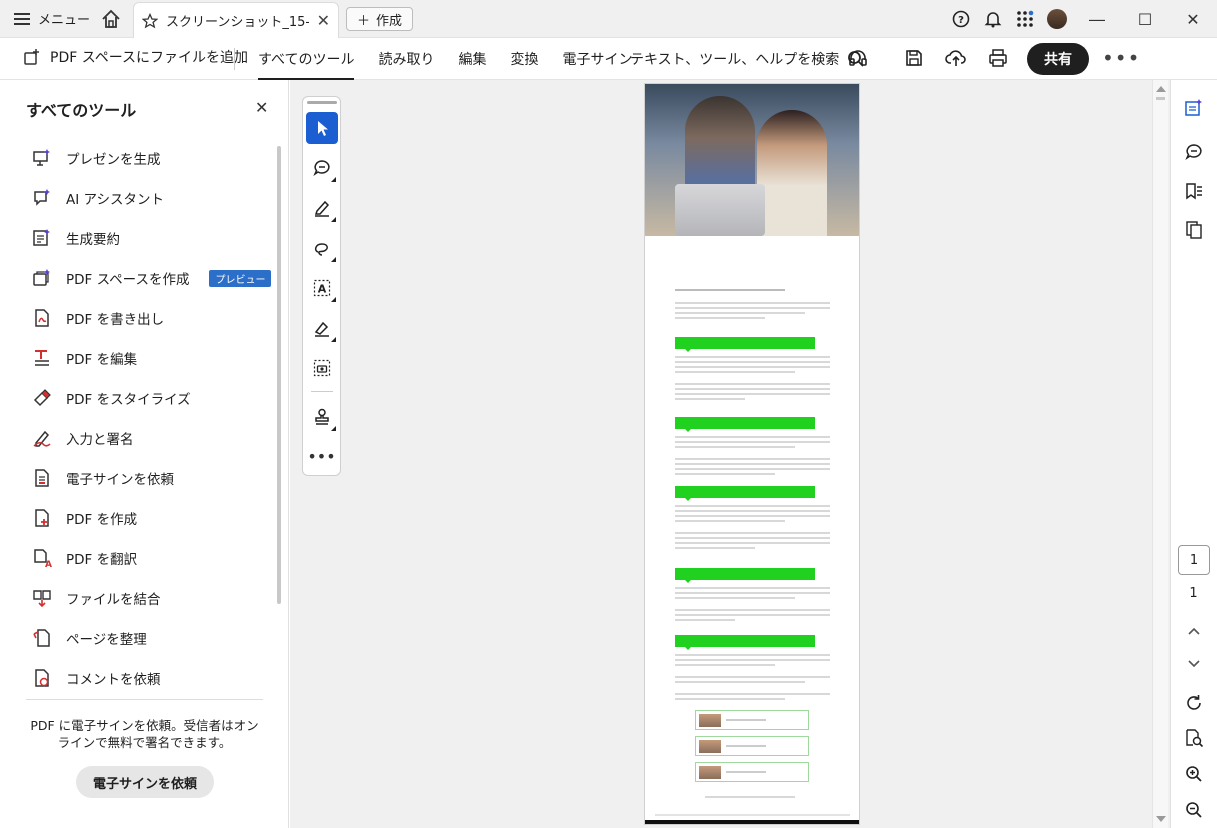 This screenshot has width=1217, height=828. Describe the element at coordinates (961, 19) in the screenshot. I see `help-icon: ?` at that location.